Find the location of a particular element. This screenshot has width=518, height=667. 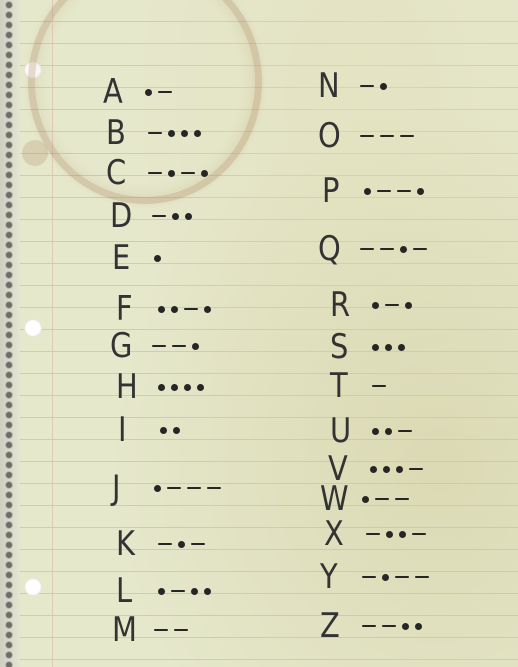

morse-row: B is located at coordinates (153, 133).